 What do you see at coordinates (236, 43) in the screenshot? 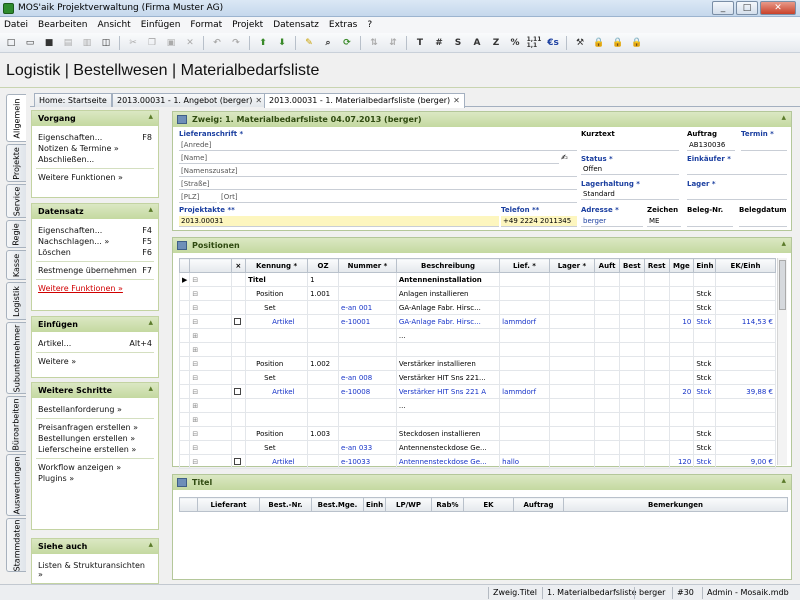
I see `redo-icon: ↷` at bounding box center [236, 43].